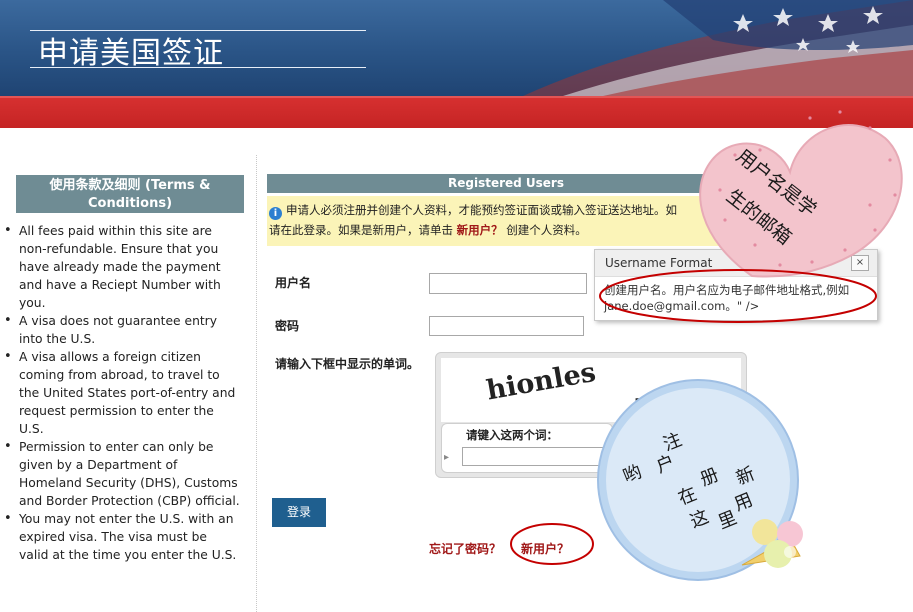  What do you see at coordinates (738, 296) in the screenshot?
I see `highlight-oval-username` at bounding box center [738, 296].